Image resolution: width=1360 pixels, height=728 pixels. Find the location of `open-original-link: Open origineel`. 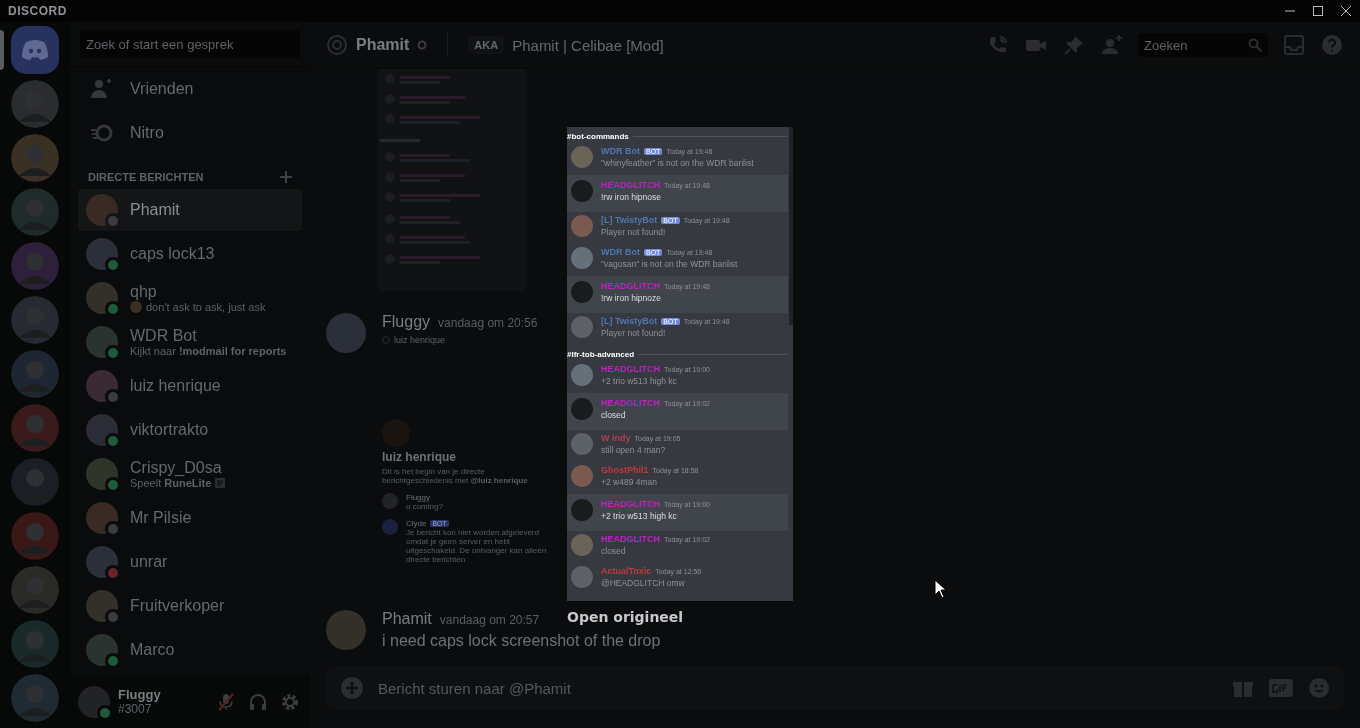

open-original-link: Open origineel is located at coordinates (625, 617).